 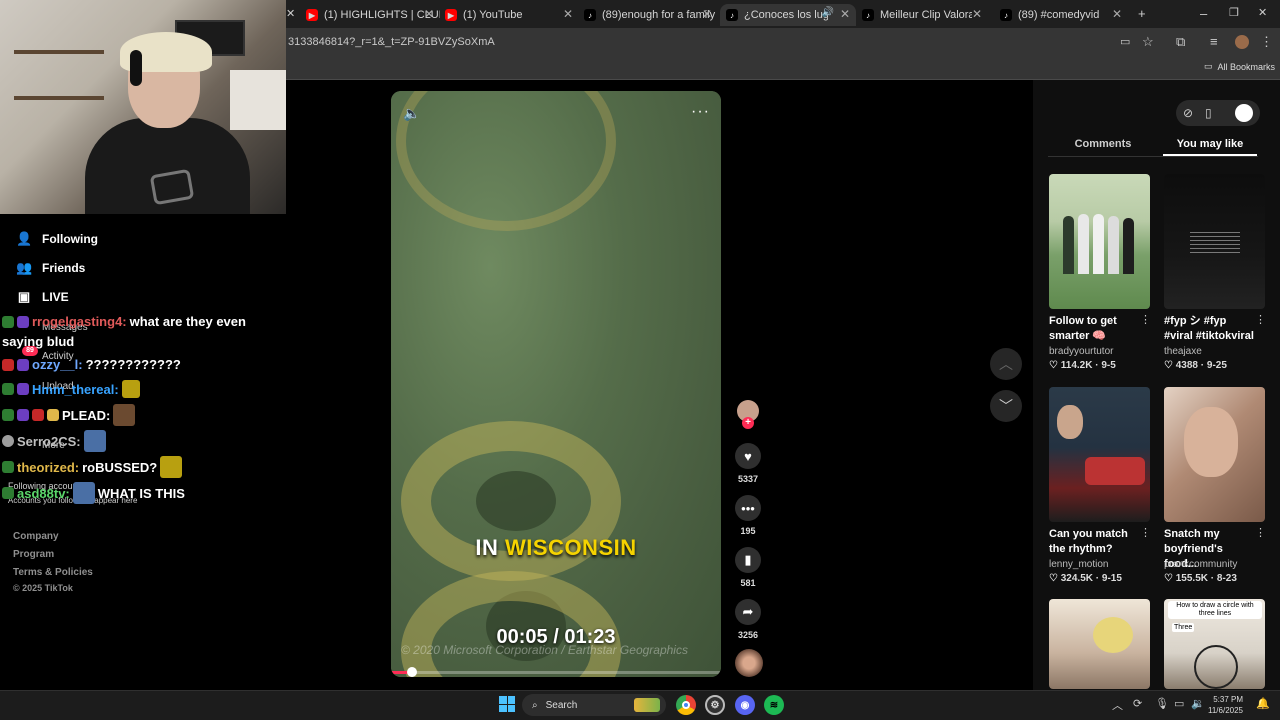 What do you see at coordinates (1210, 329) in the screenshot?
I see `card-title: #fyp シ #fyp #viral #tiktokviral` at bounding box center [1210, 329].